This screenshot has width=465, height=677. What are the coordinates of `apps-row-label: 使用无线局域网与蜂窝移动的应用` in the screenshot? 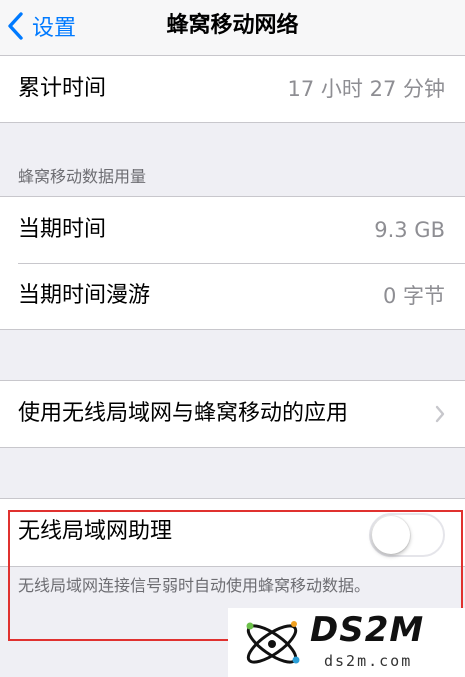 It's located at (183, 413).